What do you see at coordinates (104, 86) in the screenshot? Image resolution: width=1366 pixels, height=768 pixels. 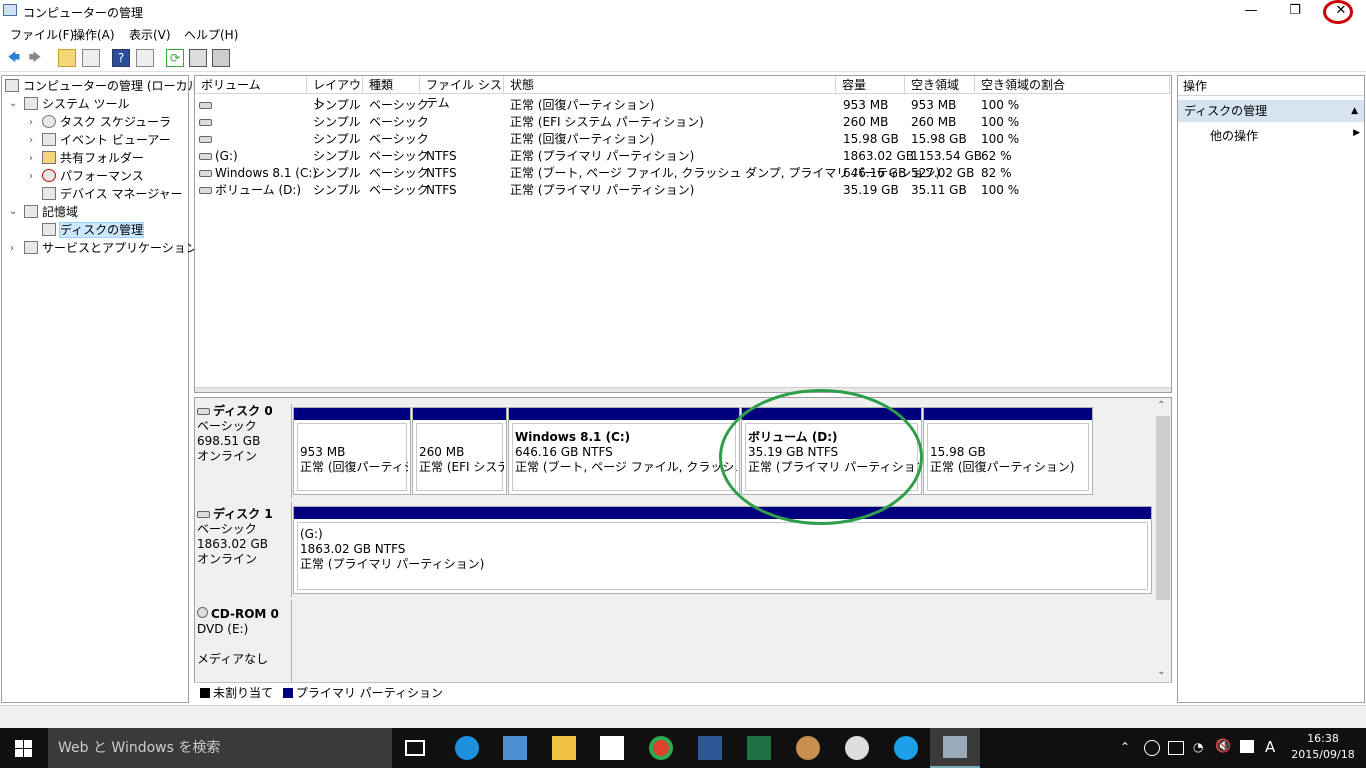 I see `tree-root: コンピューターの管理 (ローカル)` at bounding box center [104, 86].